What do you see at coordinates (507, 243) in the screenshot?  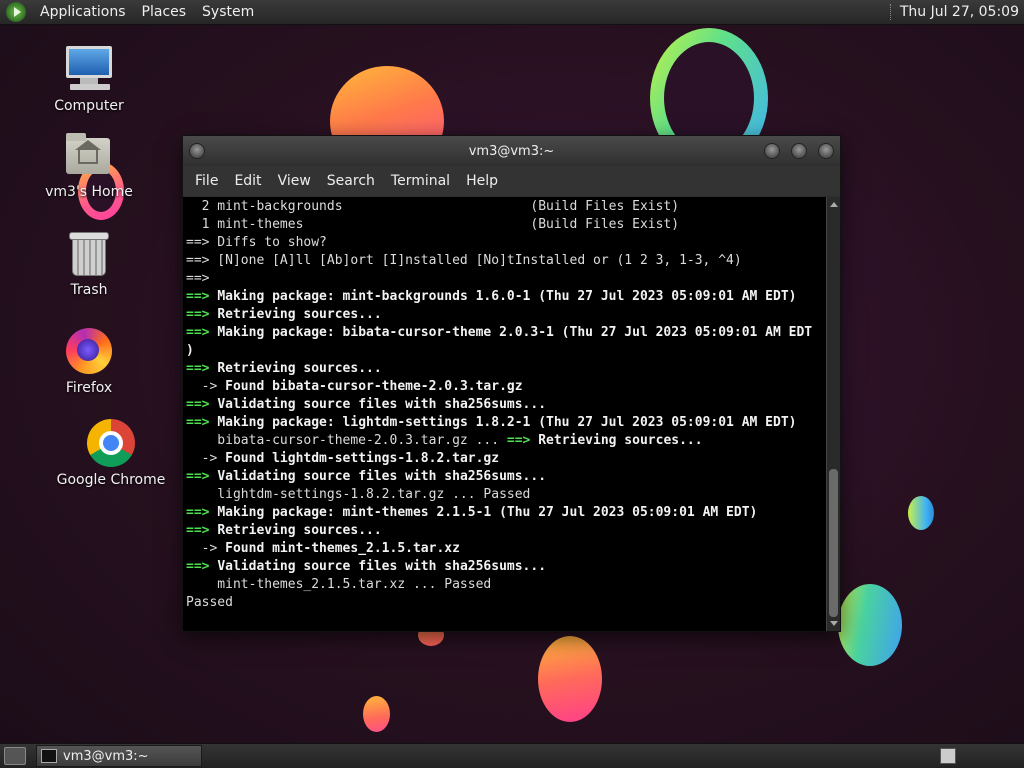 I see `terminal-line: ==> Diffs to show?` at bounding box center [507, 243].